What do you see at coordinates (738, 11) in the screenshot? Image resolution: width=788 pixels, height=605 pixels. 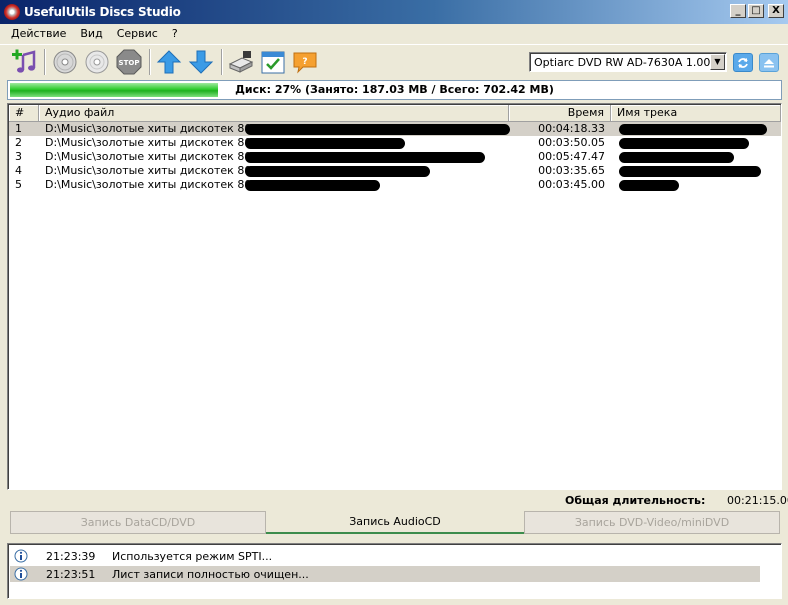 I see `minimize-button: _` at bounding box center [738, 11].